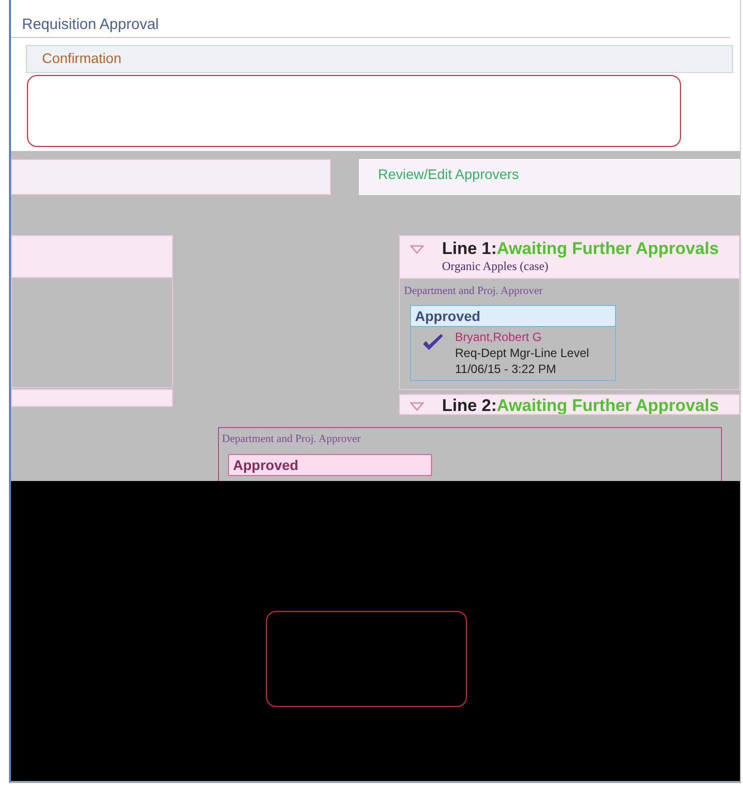 This screenshot has width=743, height=792. I want to click on line-heading: Line 1:Awaiting Further Approvals, so click(581, 249).